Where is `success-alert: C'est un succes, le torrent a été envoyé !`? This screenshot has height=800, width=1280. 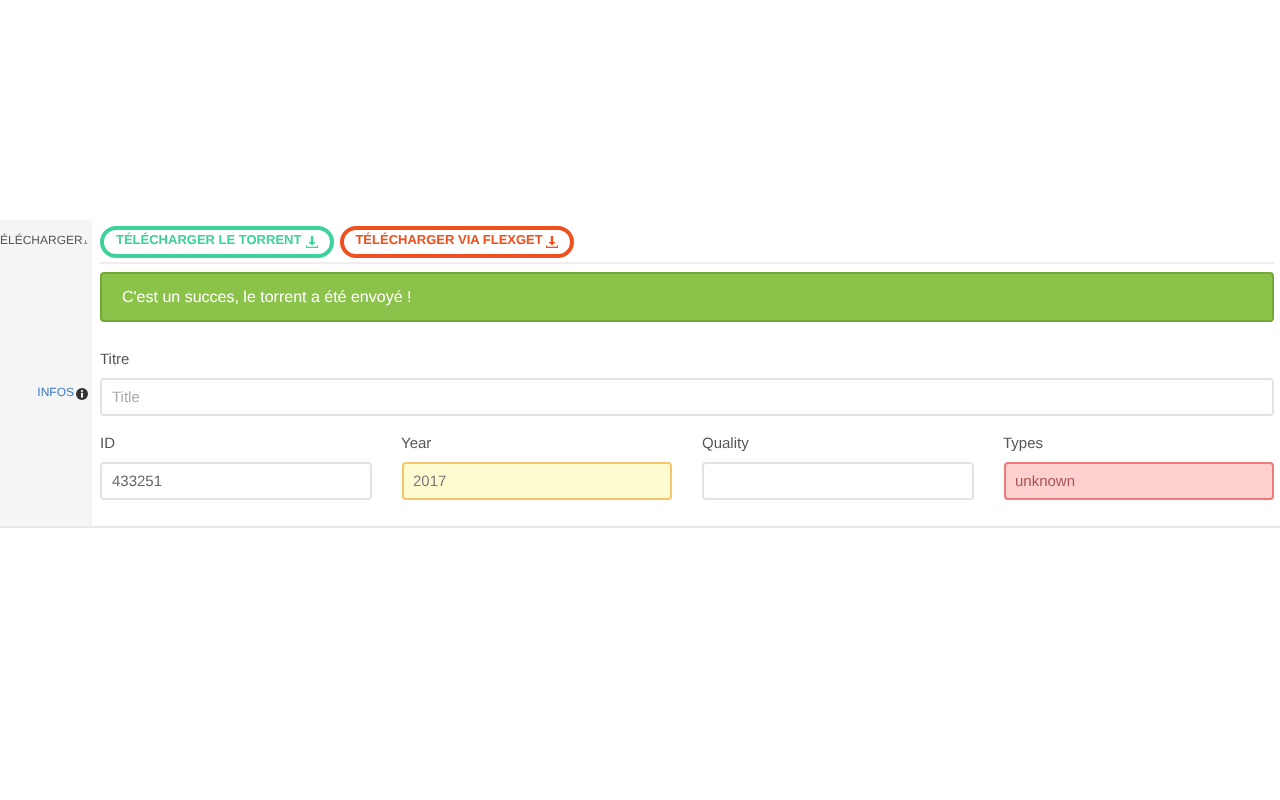
success-alert: C'est un succes, le torrent a été envoyé ! is located at coordinates (687, 297).